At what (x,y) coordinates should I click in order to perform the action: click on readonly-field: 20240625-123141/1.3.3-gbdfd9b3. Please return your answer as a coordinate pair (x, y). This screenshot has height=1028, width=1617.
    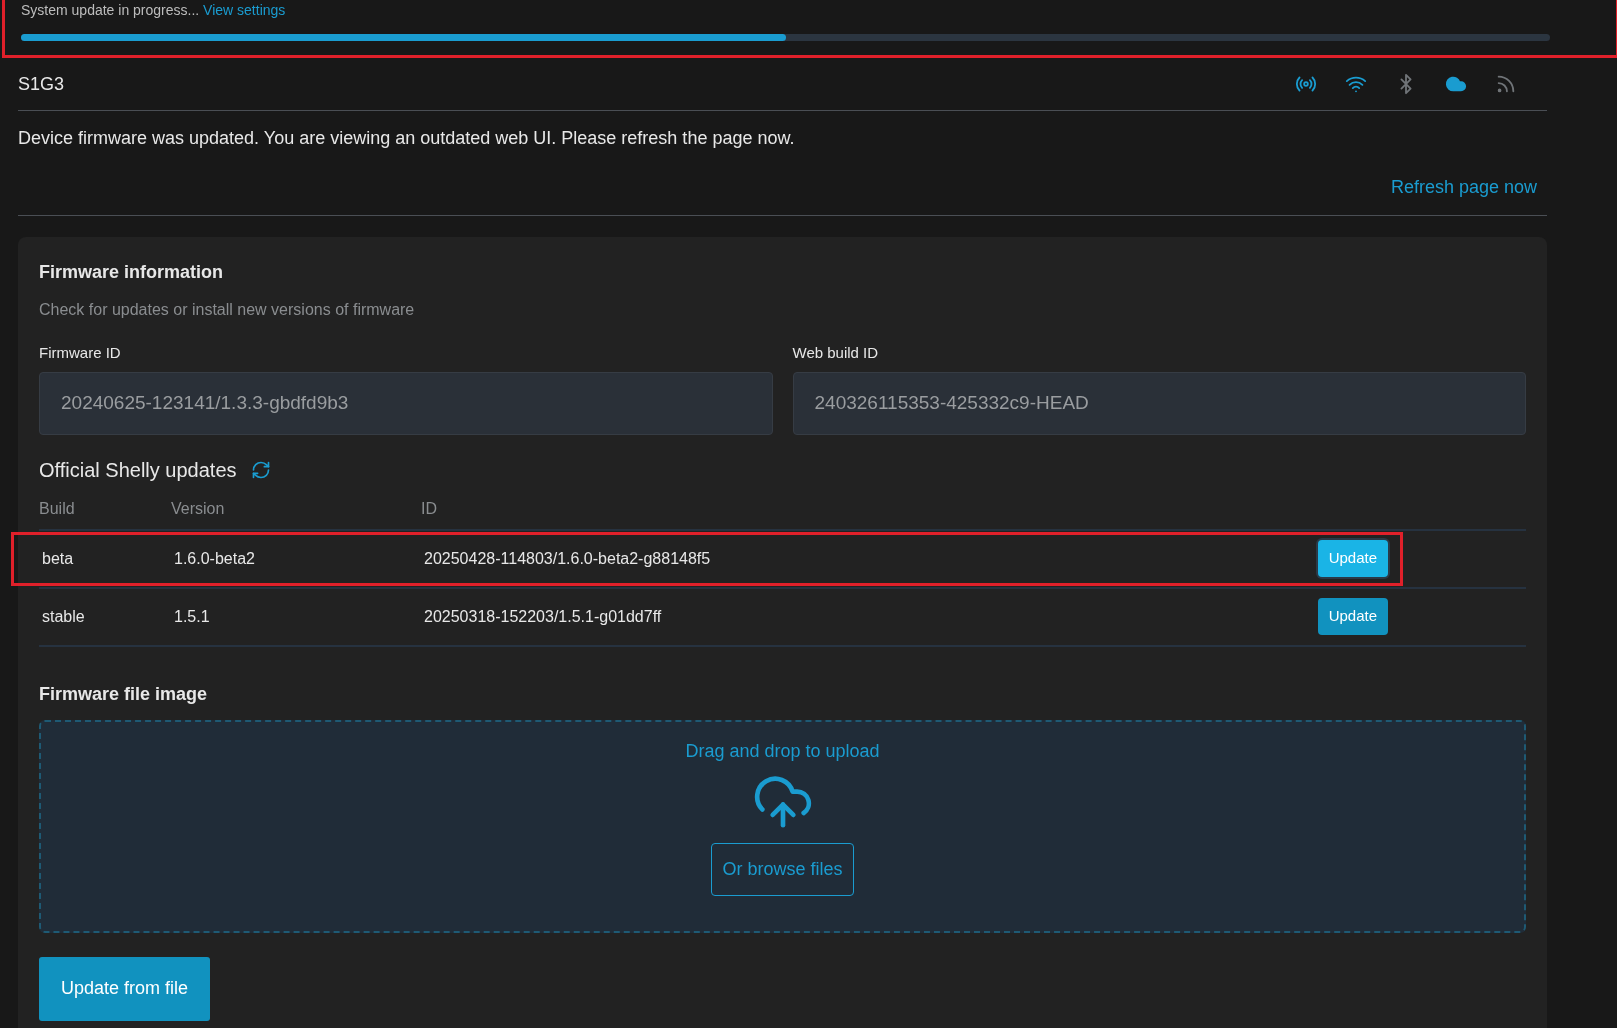
    Looking at the image, I should click on (406, 403).